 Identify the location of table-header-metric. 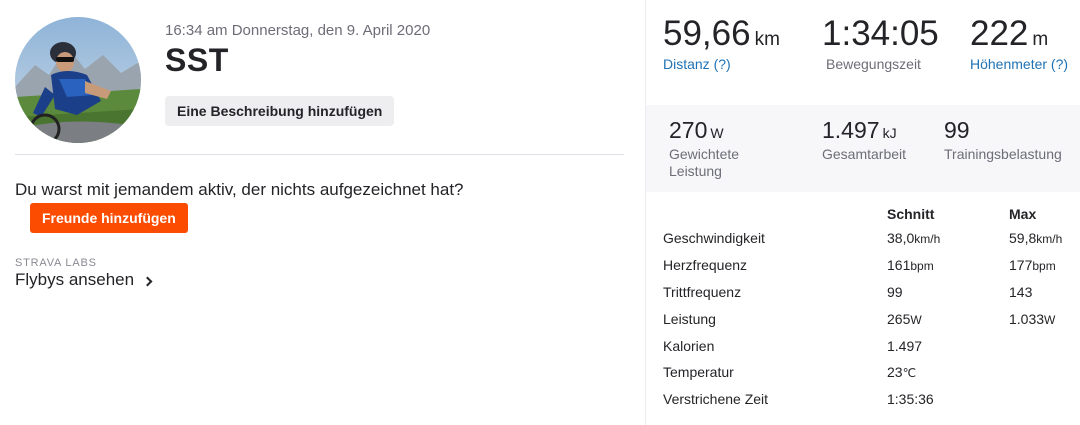
(775, 214).